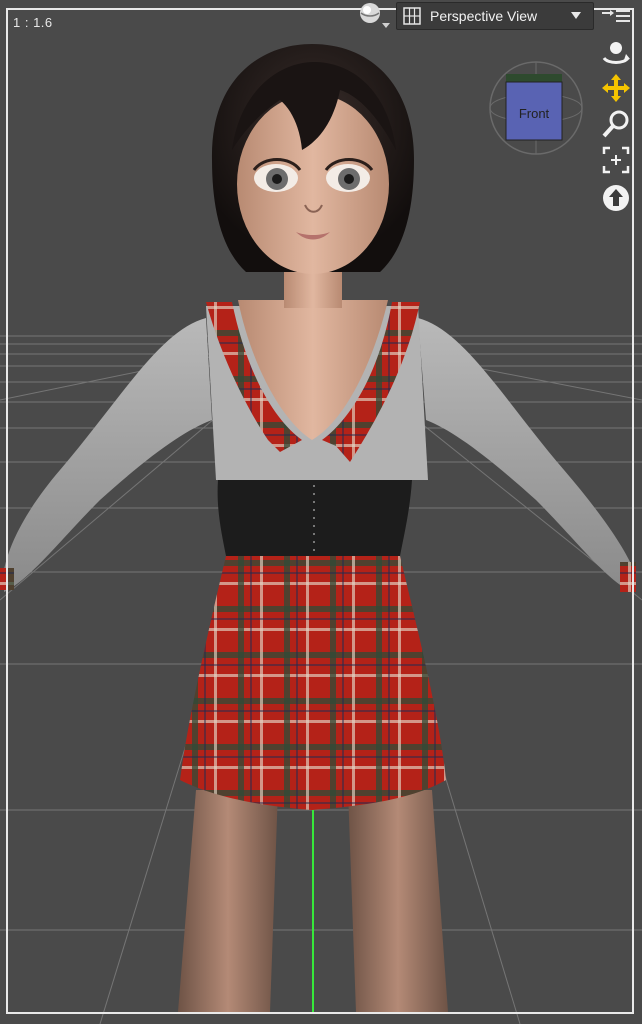 The width and height of the screenshot is (642, 1024). I want to click on menu-icon, so click(618, 15).